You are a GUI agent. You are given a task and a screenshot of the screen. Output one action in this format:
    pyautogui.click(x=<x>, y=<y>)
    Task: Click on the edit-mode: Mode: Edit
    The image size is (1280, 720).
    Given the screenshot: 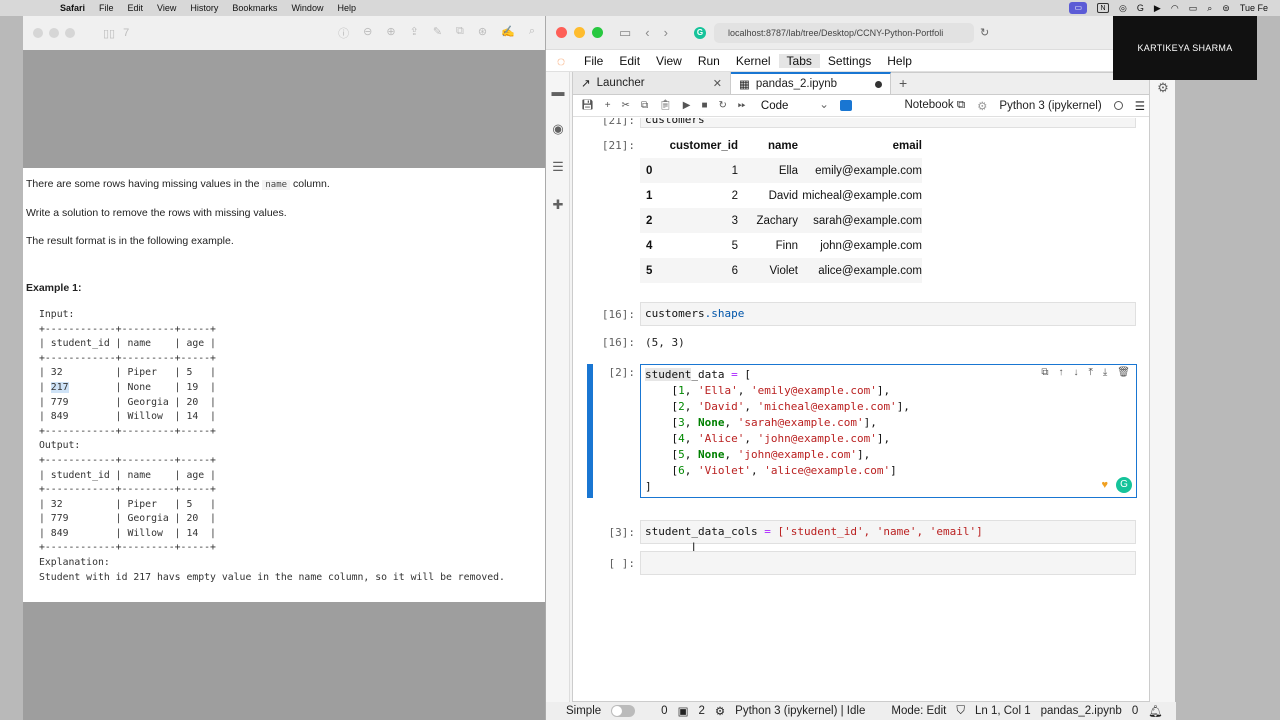 What is the action you would take?
    pyautogui.click(x=919, y=711)
    